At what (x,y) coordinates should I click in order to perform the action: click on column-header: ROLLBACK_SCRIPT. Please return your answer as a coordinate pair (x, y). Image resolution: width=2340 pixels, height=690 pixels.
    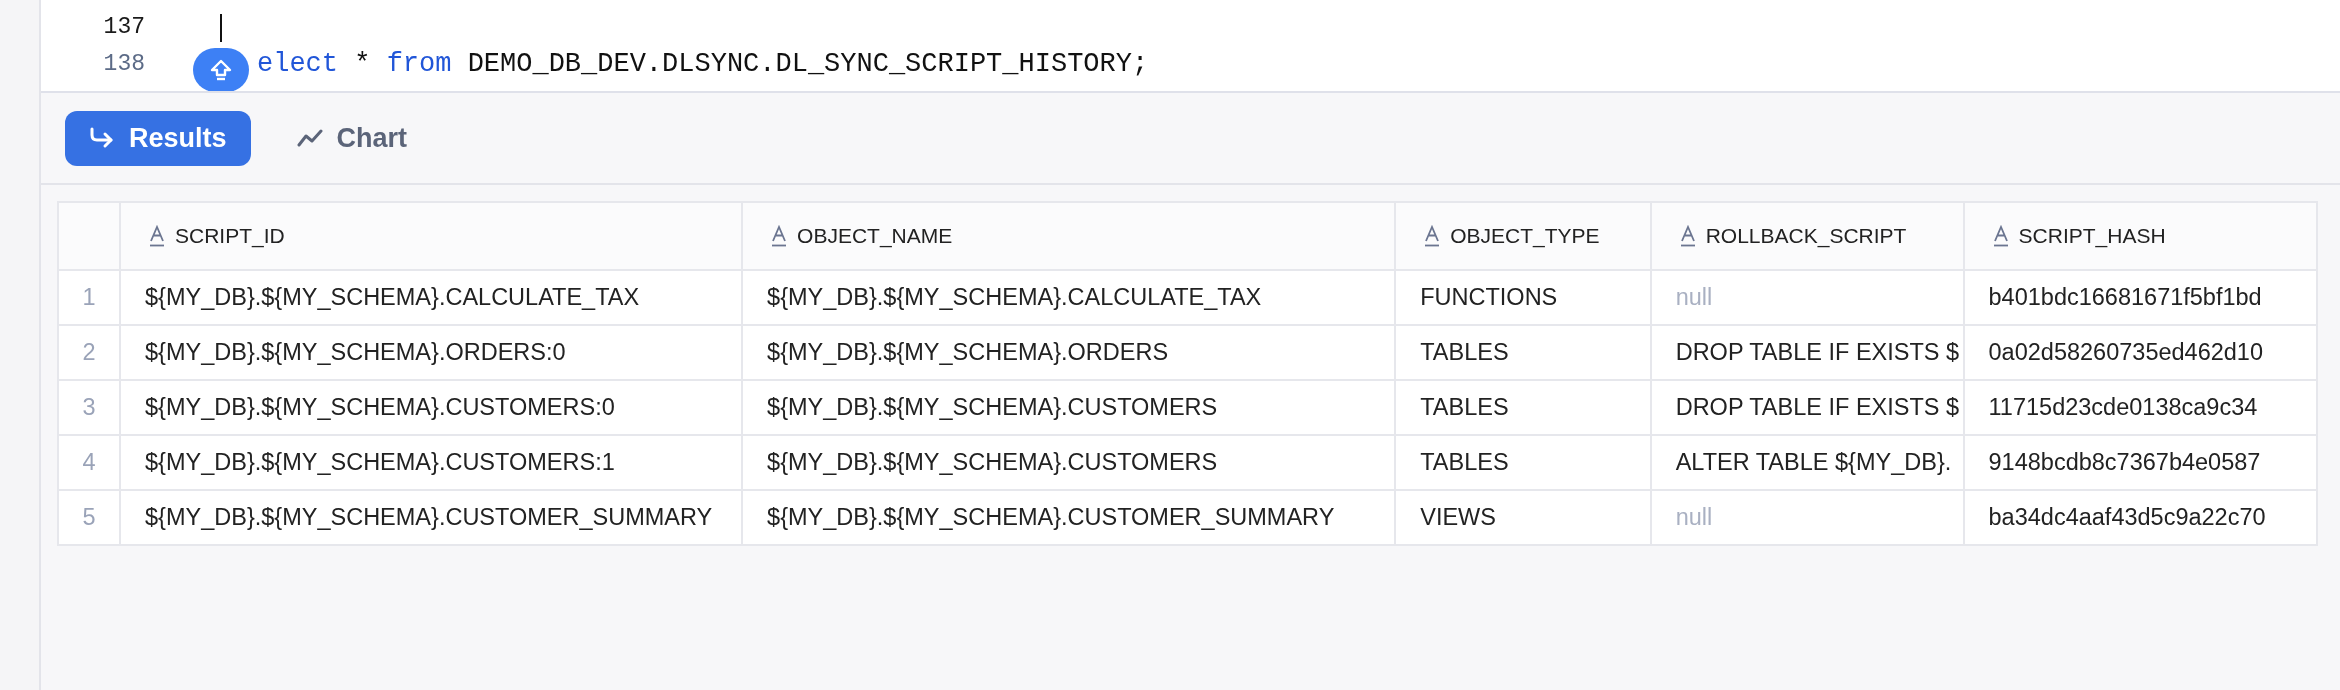
    Looking at the image, I should click on (1807, 236).